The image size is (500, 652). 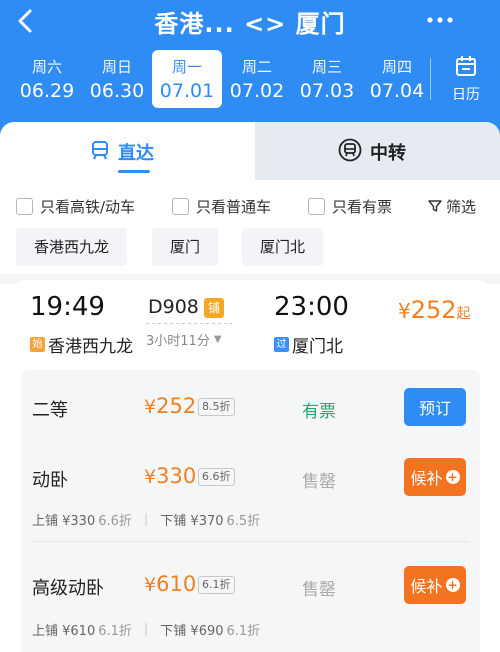 What do you see at coordinates (173, 307) in the screenshot?
I see `train-number: D908` at bounding box center [173, 307].